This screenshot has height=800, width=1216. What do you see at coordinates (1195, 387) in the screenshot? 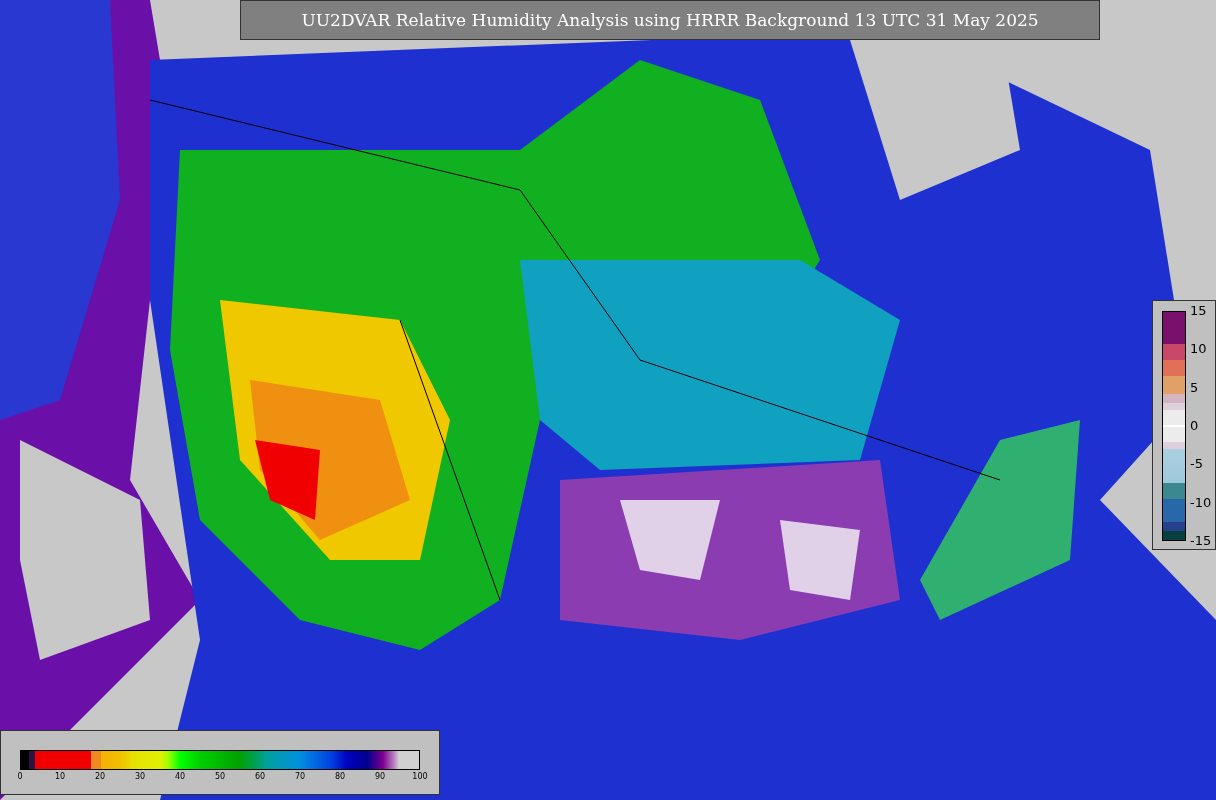
I see `tick-label: 5` at bounding box center [1195, 387].